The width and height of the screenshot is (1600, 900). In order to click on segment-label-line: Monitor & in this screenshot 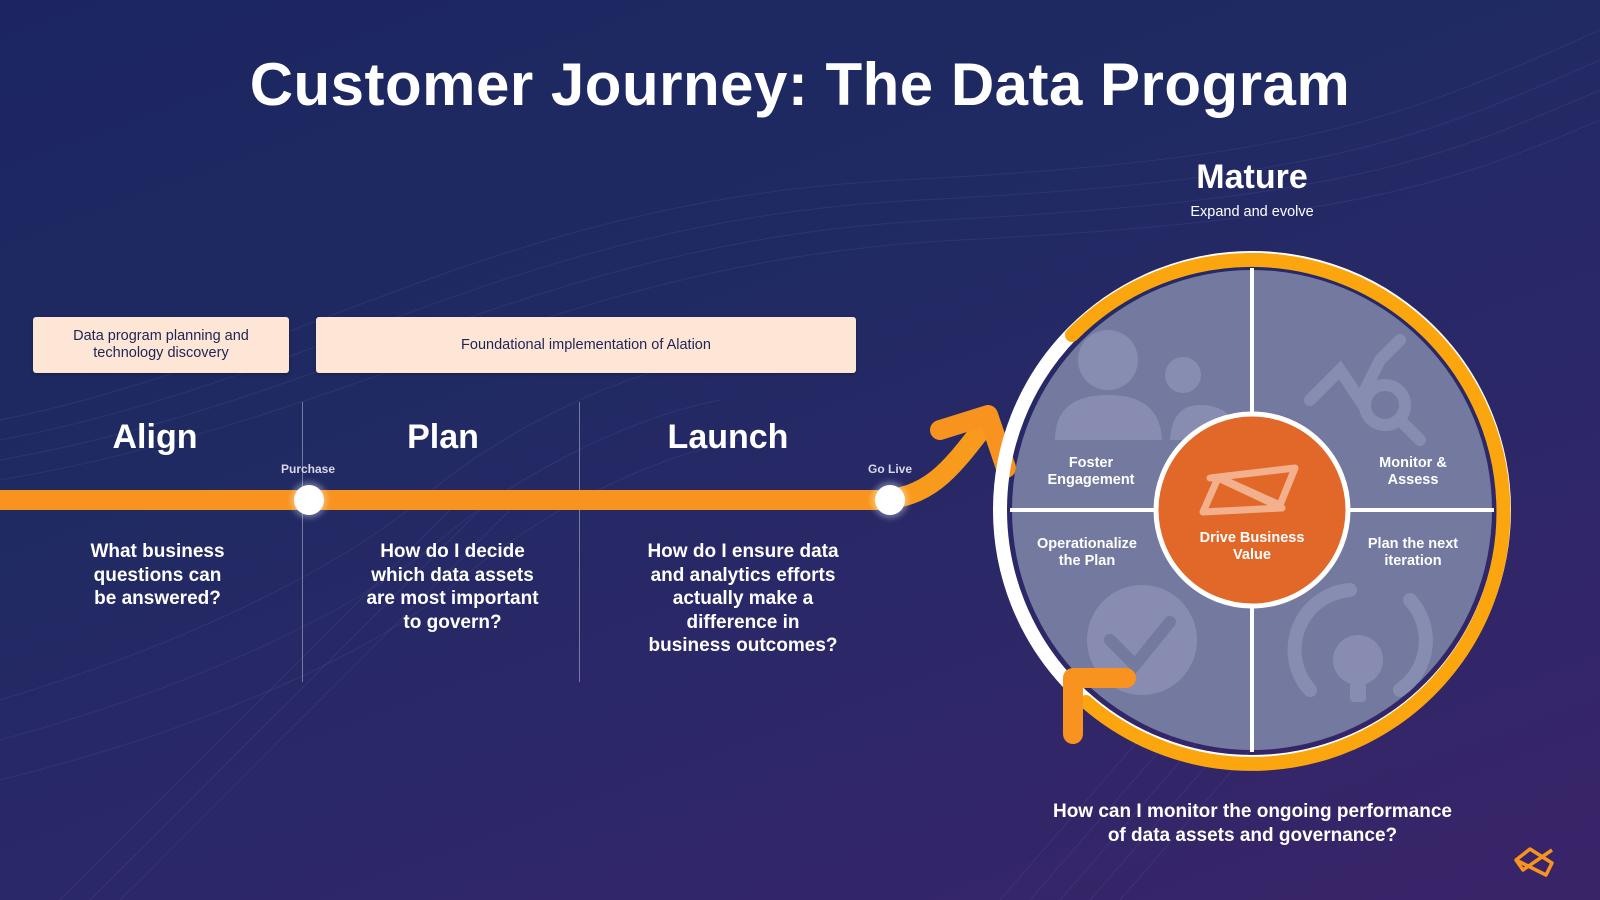, I will do `click(1413, 463)`.